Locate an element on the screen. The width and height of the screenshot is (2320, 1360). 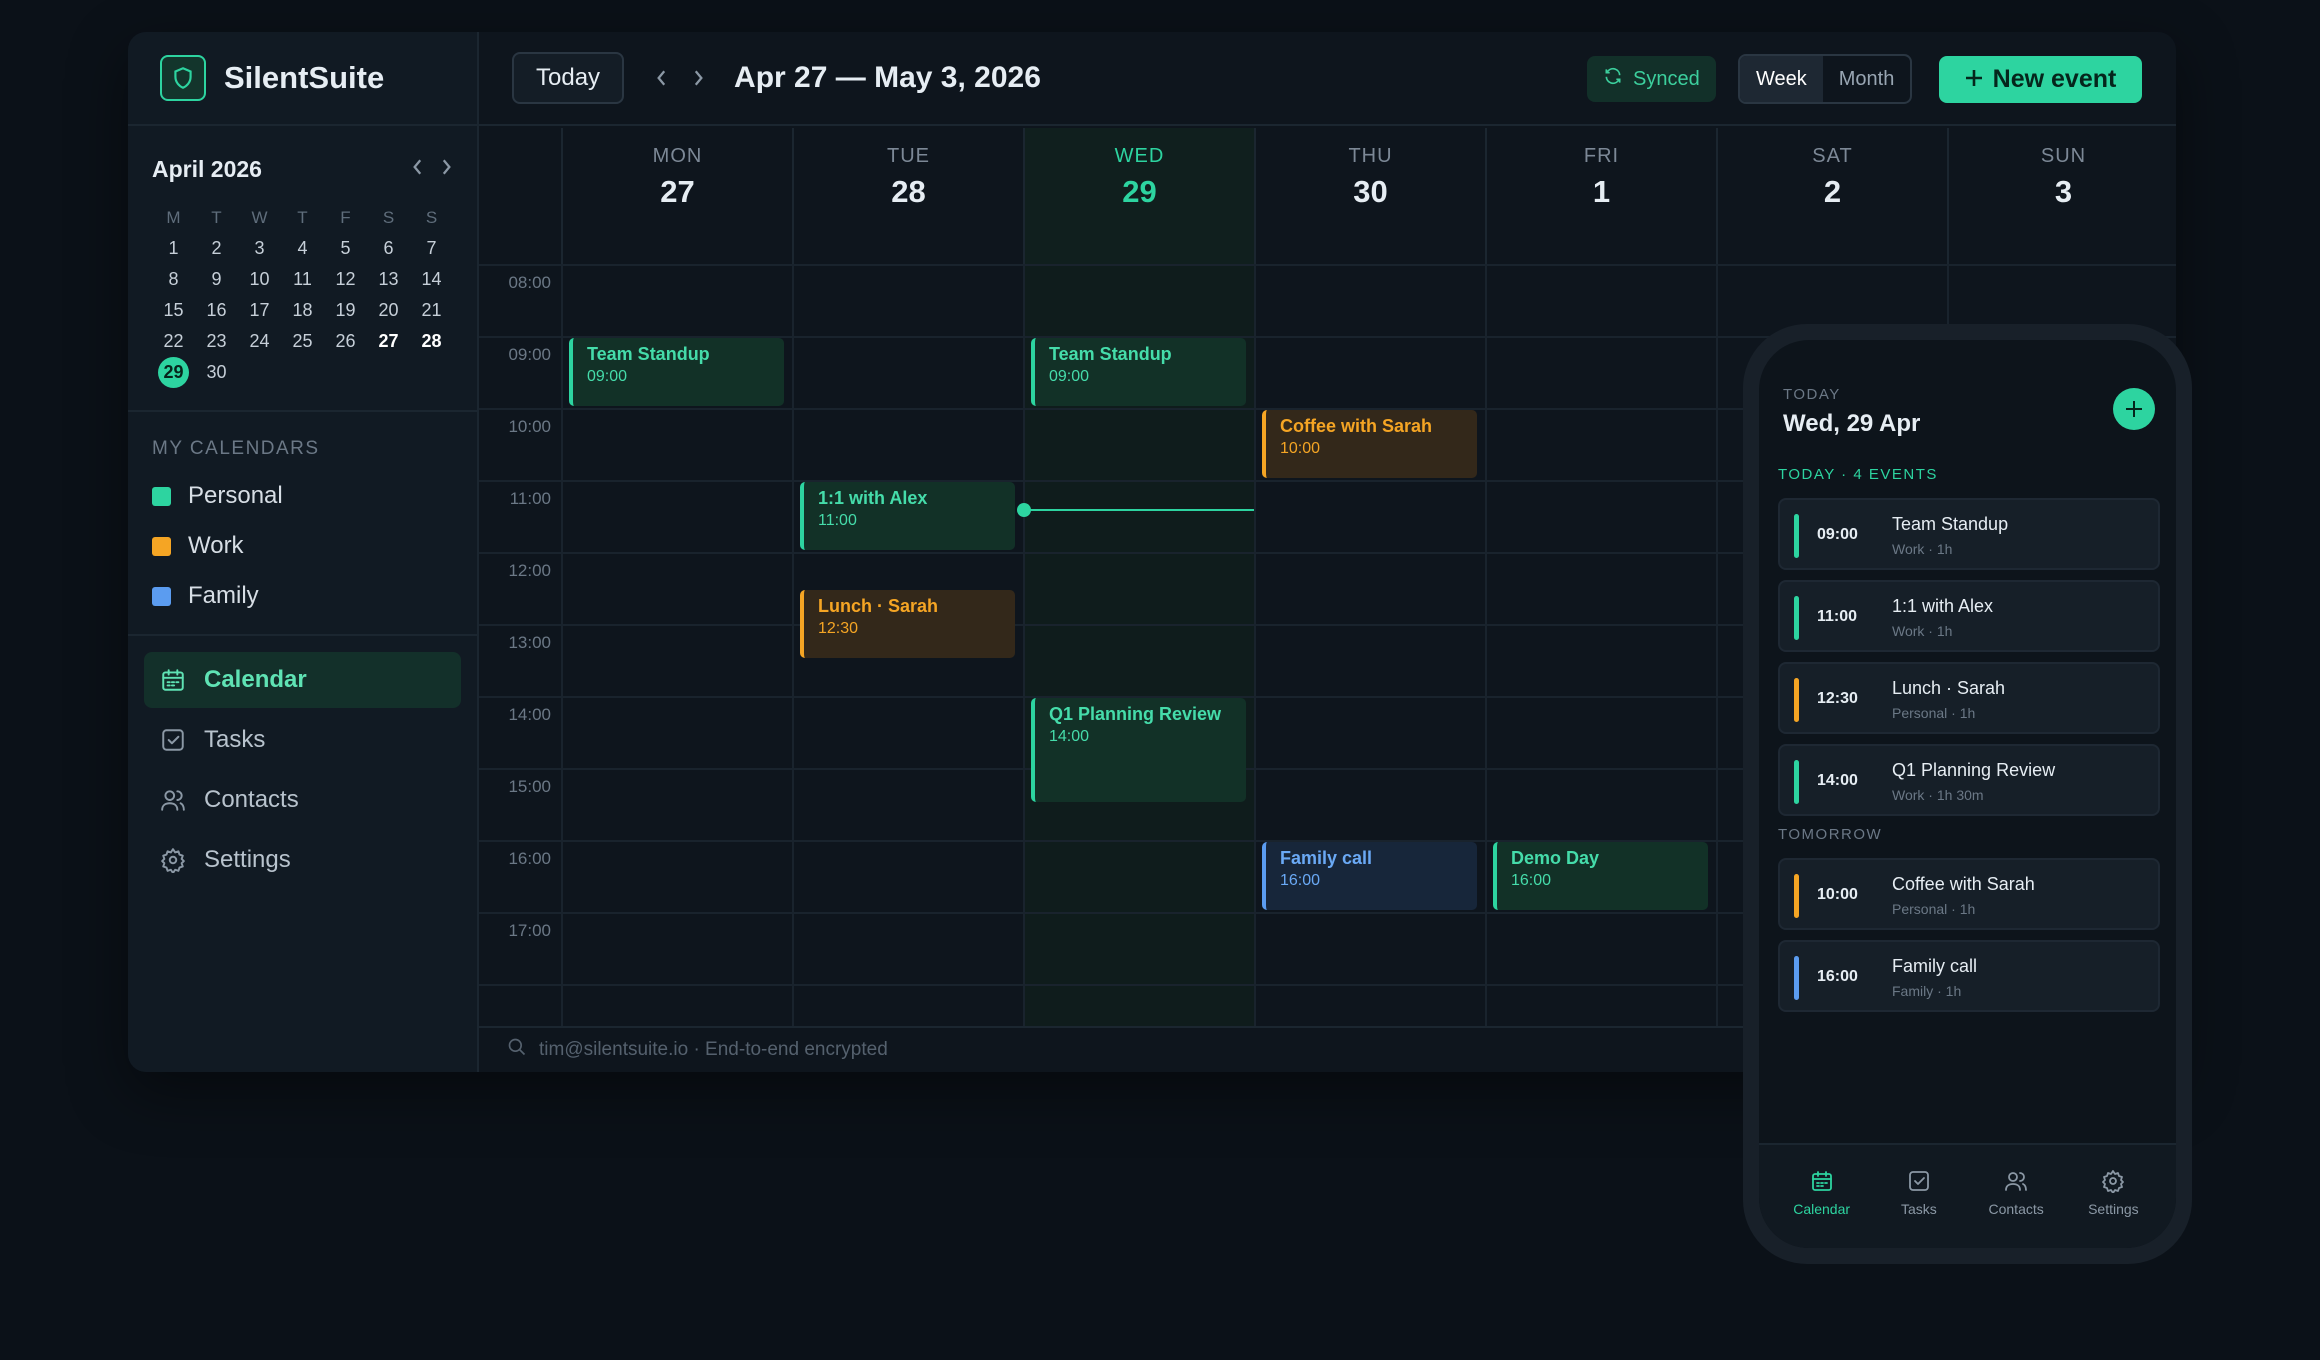
mini-day: 25 is located at coordinates (302, 341).